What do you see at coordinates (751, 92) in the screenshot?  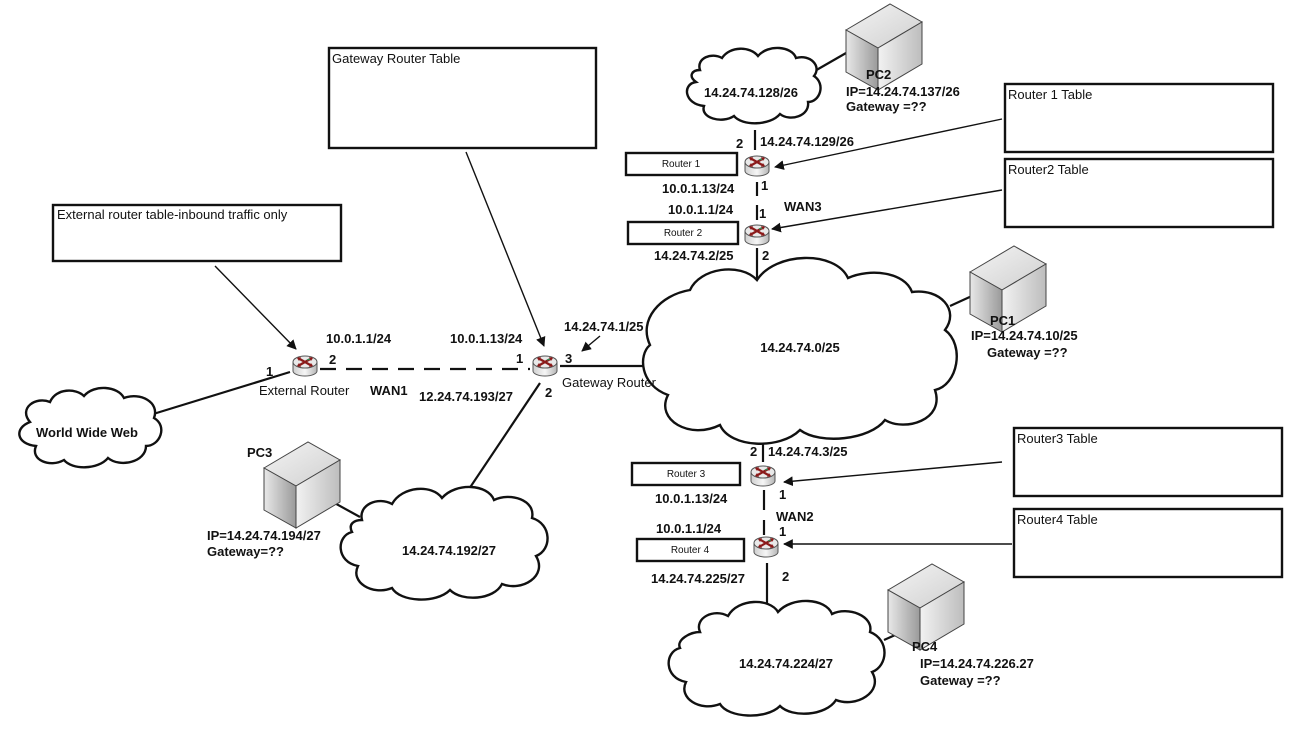 I see `network-label-net128: 14.24.74.128/26` at bounding box center [751, 92].